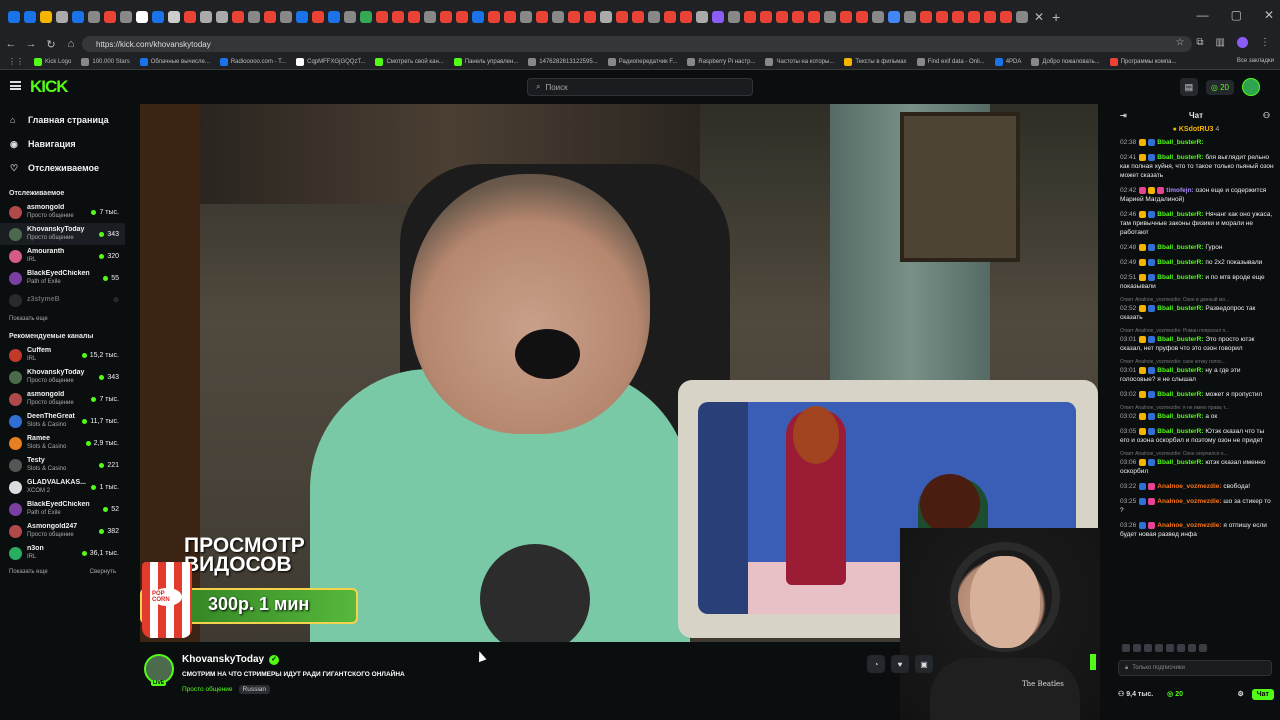  What do you see at coordinates (1197, 486) in the screenshot?
I see `chat-message: 03:22 Analnoe_vozmezdie: свобода!` at bounding box center [1197, 486].